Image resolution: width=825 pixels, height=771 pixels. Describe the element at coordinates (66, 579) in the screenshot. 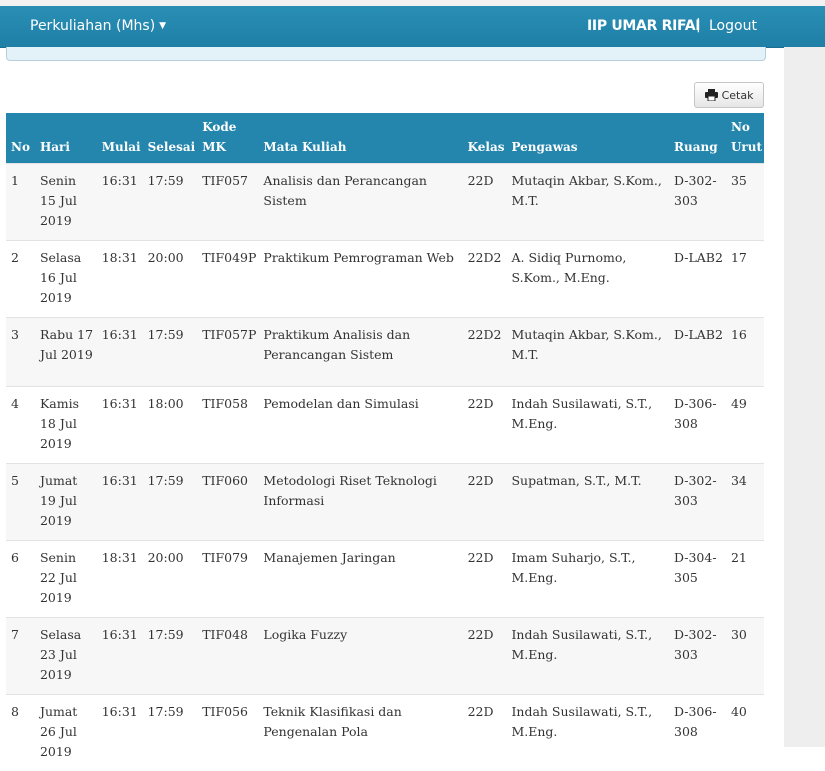

I see `cell-hari: Senin 22 Jul 2019` at that location.